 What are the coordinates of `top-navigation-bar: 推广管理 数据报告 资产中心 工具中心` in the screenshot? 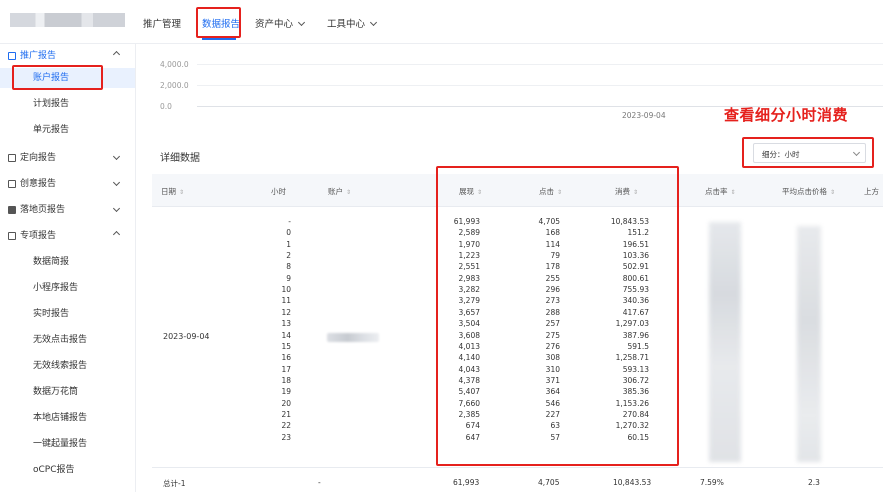 It's located at (441, 22).